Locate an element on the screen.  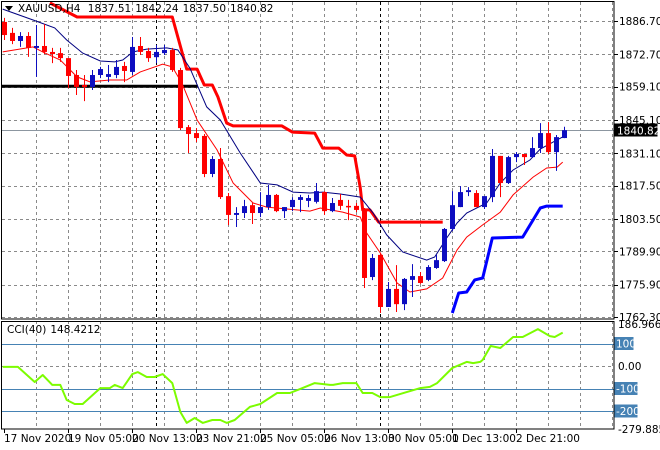
time-axis-label: 2 Dec 21:00 is located at coordinates (548, 439).